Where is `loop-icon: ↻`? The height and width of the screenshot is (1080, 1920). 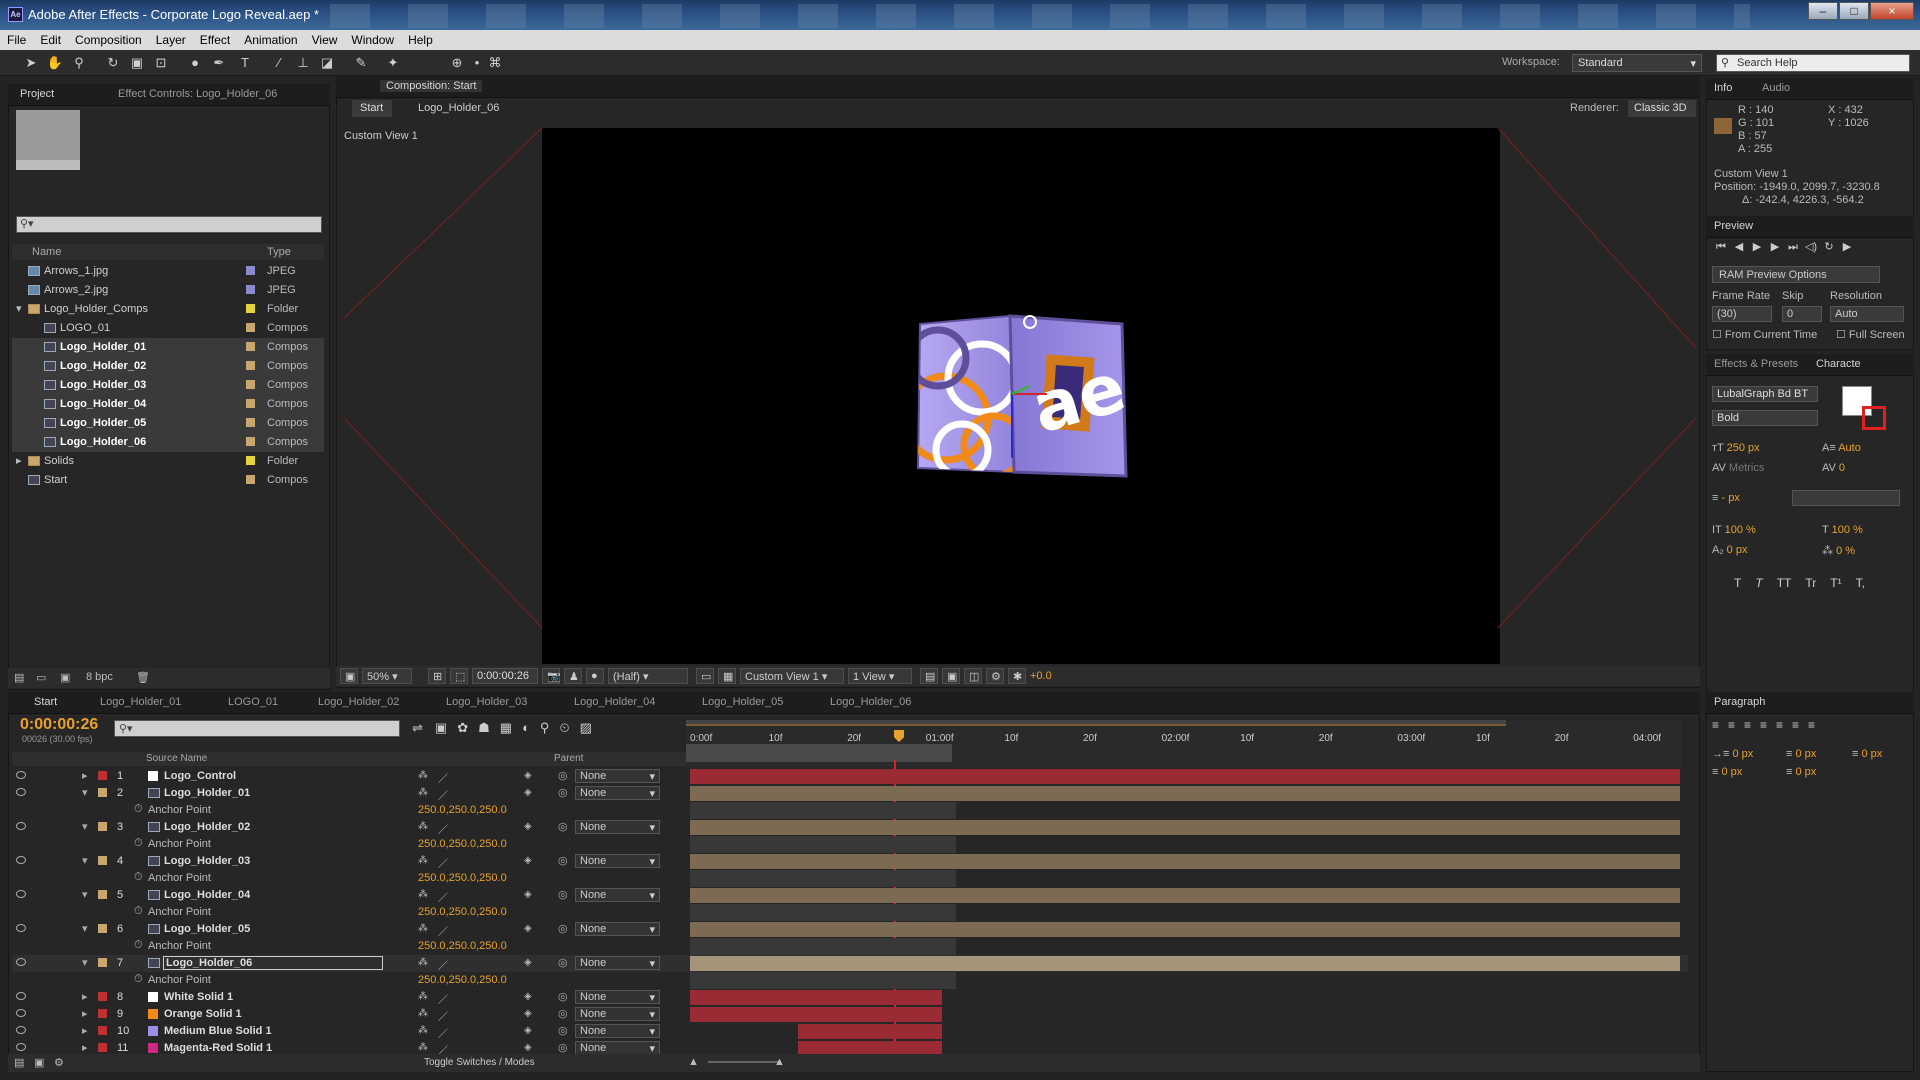 loop-icon: ↻ is located at coordinates (1829, 246).